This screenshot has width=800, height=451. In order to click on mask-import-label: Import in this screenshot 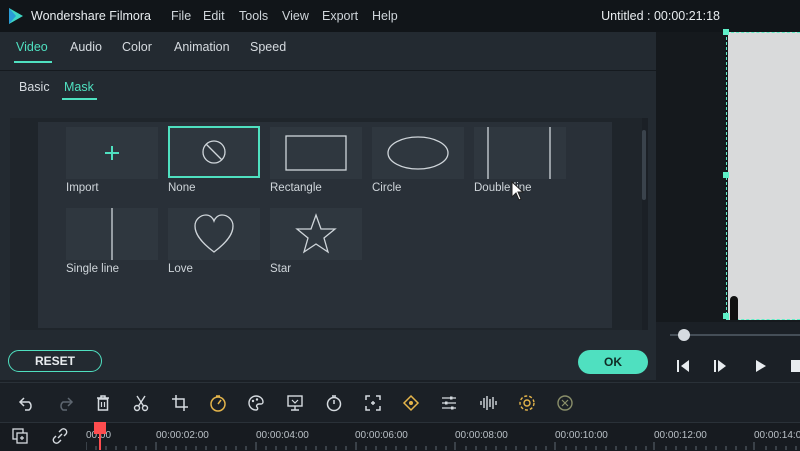, I will do `click(82, 188)`.